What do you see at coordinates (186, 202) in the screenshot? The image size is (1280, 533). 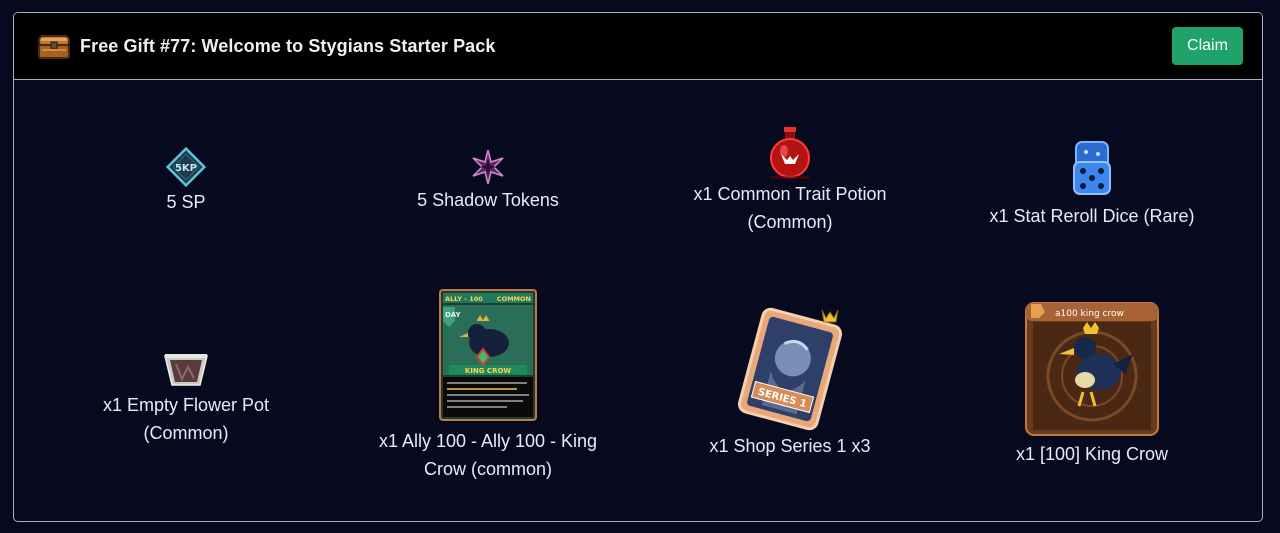 I see `reward-label: 5 SP` at bounding box center [186, 202].